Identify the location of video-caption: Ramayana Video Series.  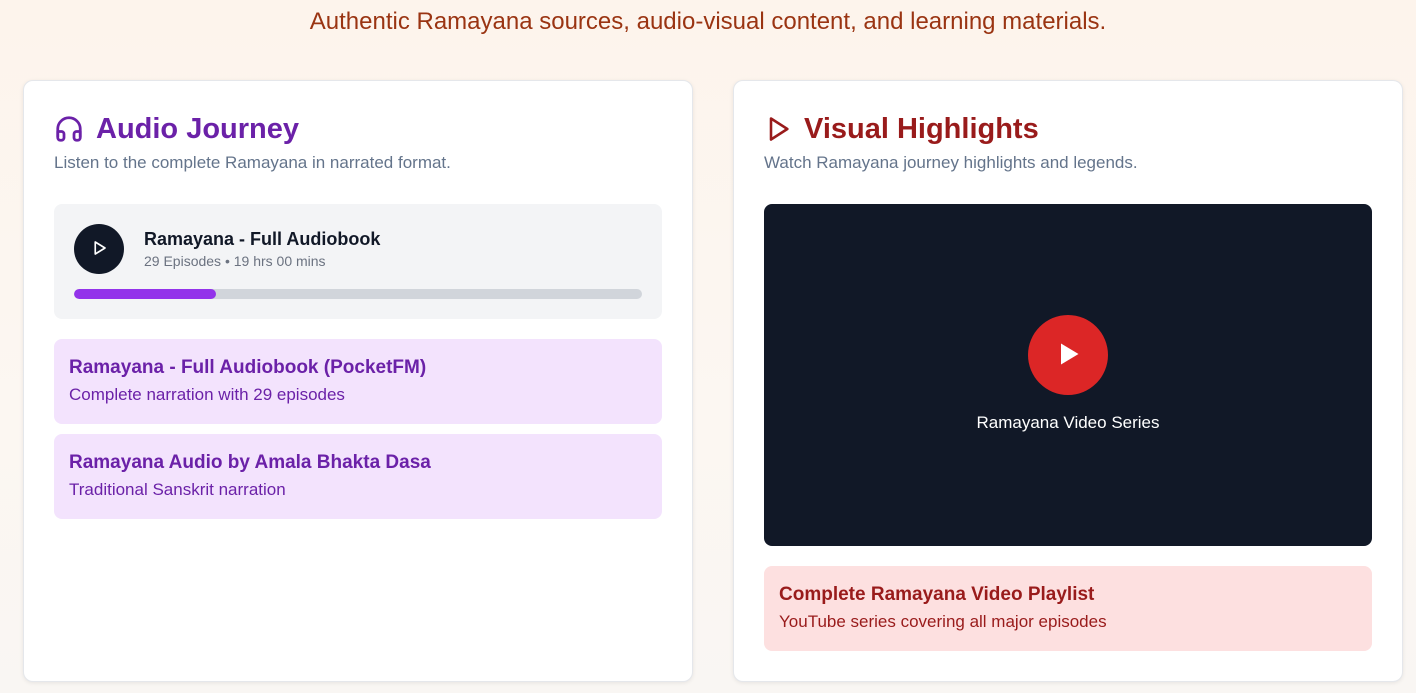
(1068, 422).